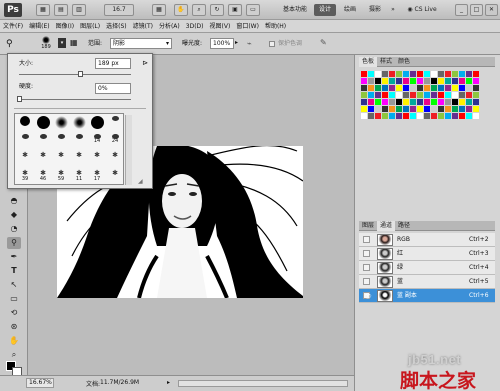 This screenshot has width=500, height=391. Describe the element at coordinates (386, 226) in the screenshot. I see `tab-channels: 通道` at that location.